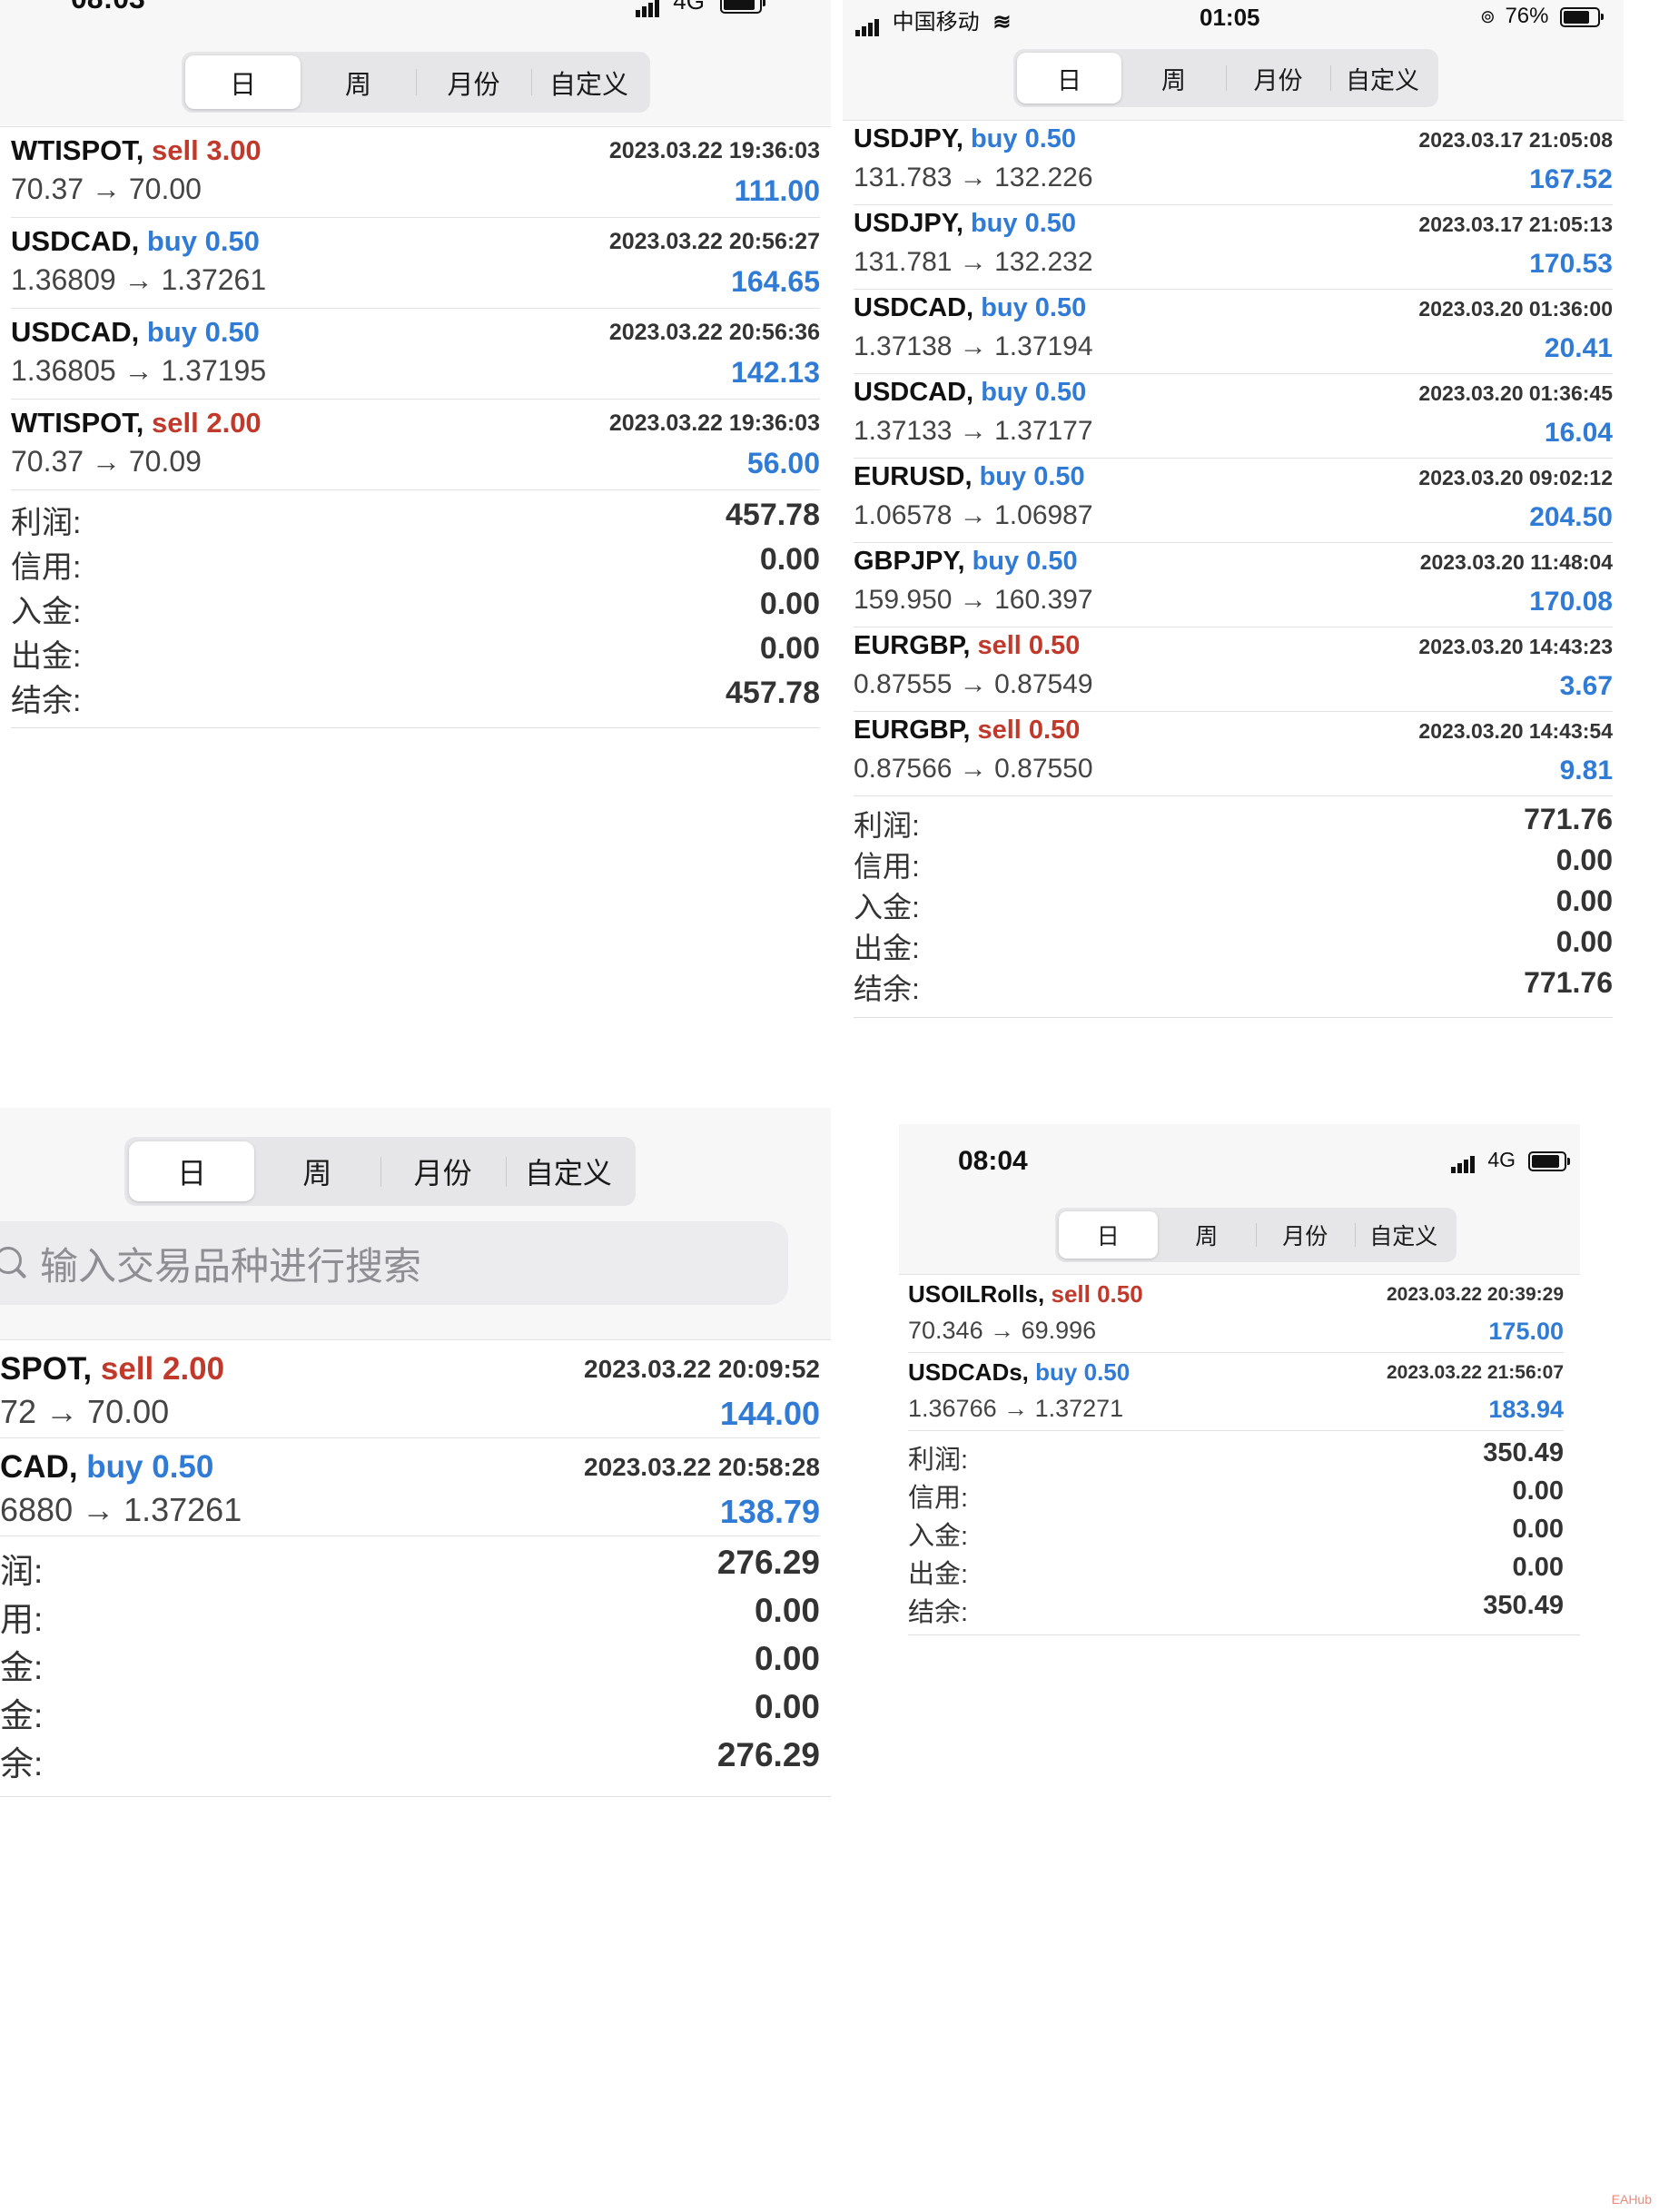 This screenshot has height=2212, width=1659. I want to click on trade-prices: 1.37138 → 1.37194, so click(974, 346).